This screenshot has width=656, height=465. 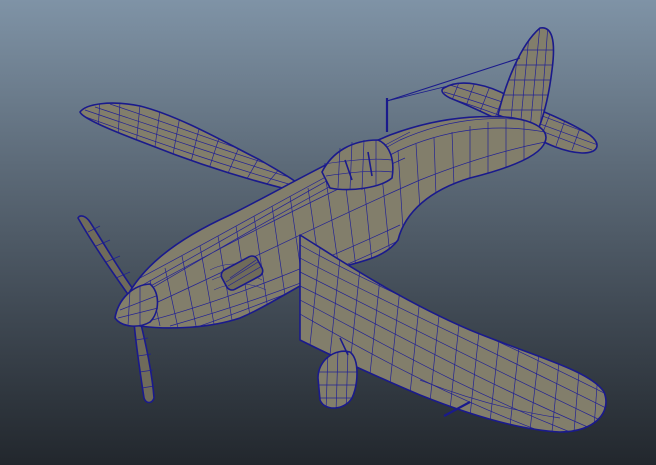 I want to click on cockpit-canopy, so click(x=357, y=165).